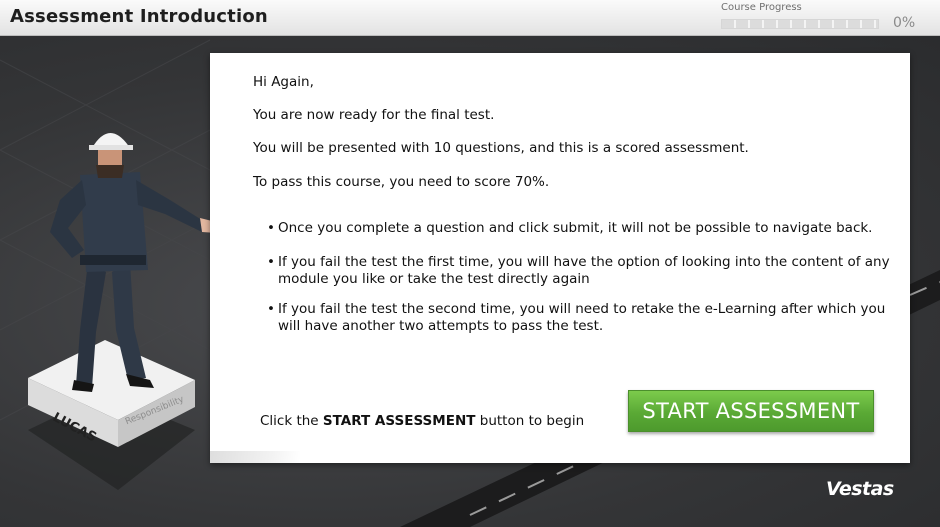 The height and width of the screenshot is (527, 940). Describe the element at coordinates (530, 421) in the screenshot. I see `instruction-suffix: button to begin` at that location.